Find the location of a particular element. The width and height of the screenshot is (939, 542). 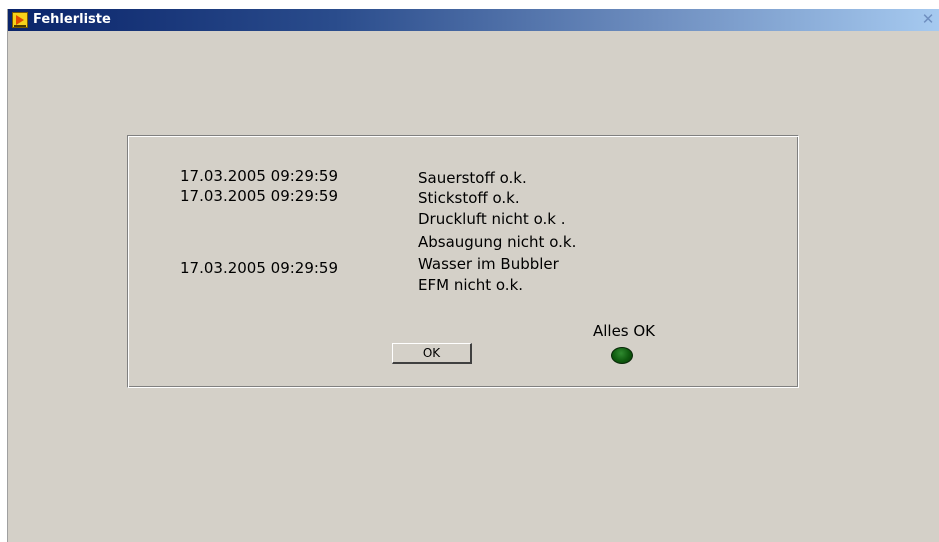

timestamp-4: 17.03.2005 09:29:59 is located at coordinates (259, 268).